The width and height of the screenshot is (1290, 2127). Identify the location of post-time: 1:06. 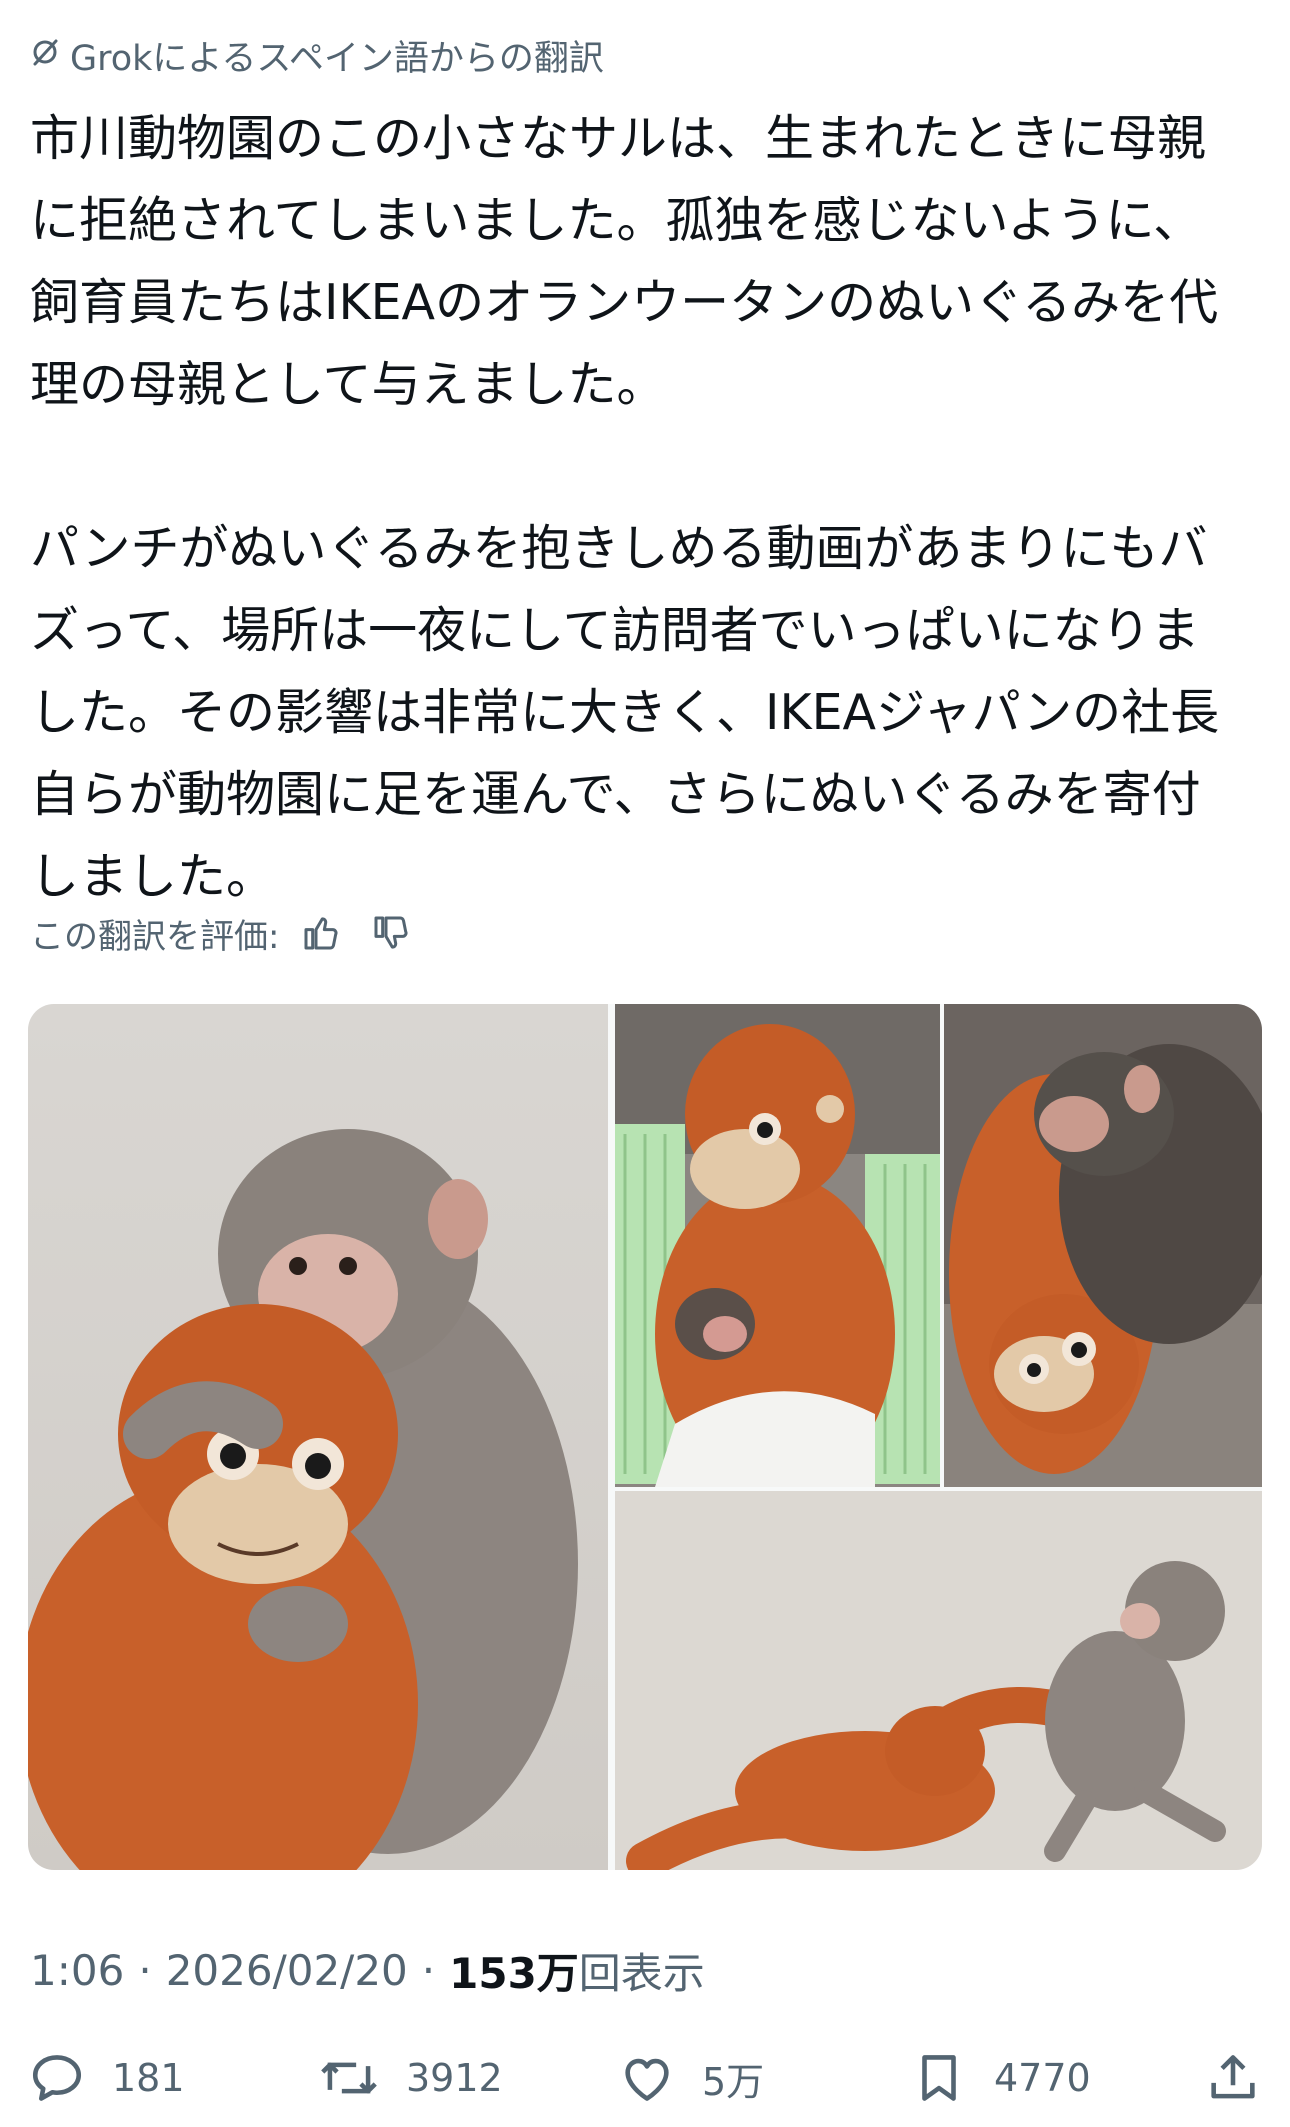
(77, 1970).